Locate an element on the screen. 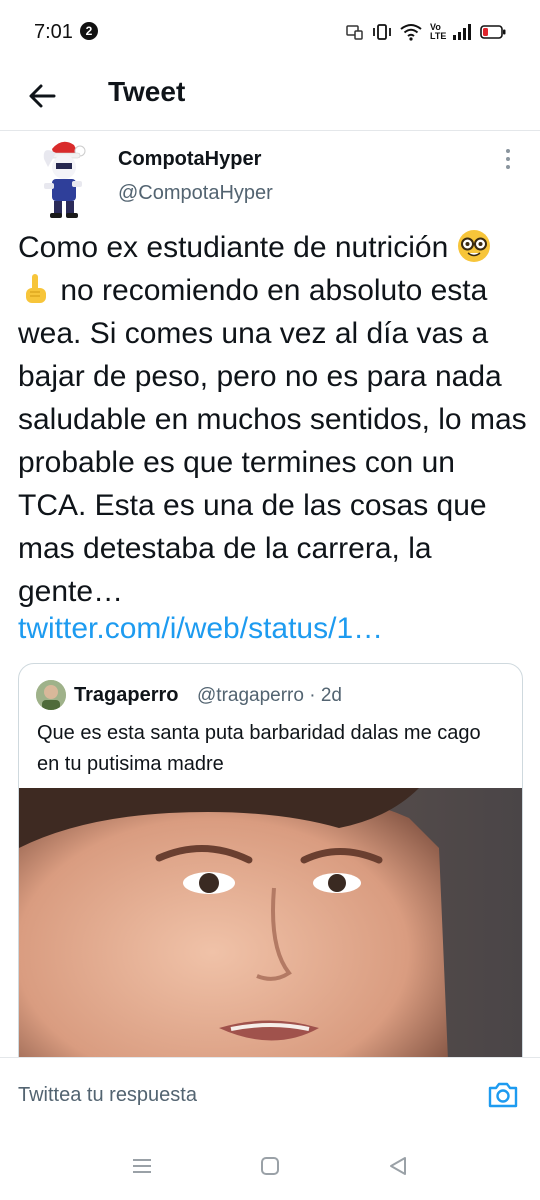 This screenshot has width=540, height=1200. notification-badge: 2 is located at coordinates (89, 31).